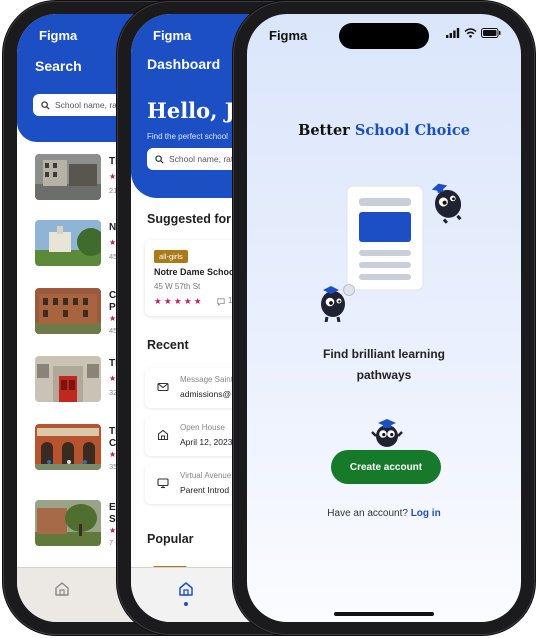 The height and width of the screenshot is (638, 544). Describe the element at coordinates (383, 354) in the screenshot. I see `tagline-line1: Find brilliant learning` at that location.